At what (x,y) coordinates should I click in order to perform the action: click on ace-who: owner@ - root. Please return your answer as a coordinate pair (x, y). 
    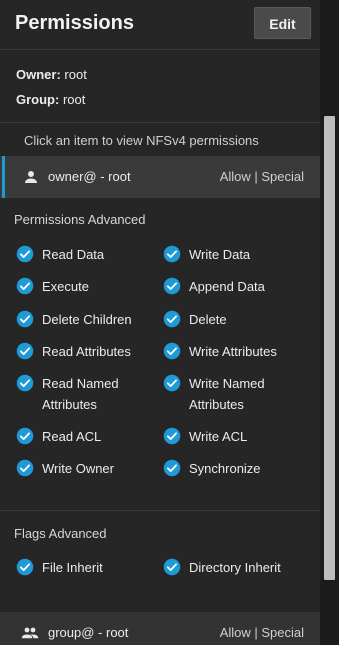
    Looking at the image, I should click on (89, 176).